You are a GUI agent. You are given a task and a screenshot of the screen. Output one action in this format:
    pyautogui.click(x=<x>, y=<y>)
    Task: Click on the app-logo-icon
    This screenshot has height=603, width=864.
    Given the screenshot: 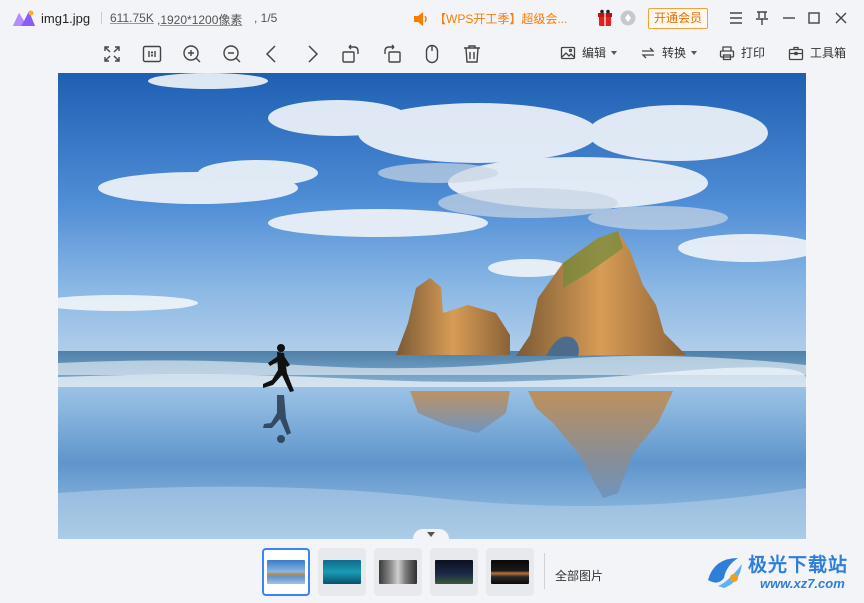 What is the action you would take?
    pyautogui.click(x=24, y=18)
    